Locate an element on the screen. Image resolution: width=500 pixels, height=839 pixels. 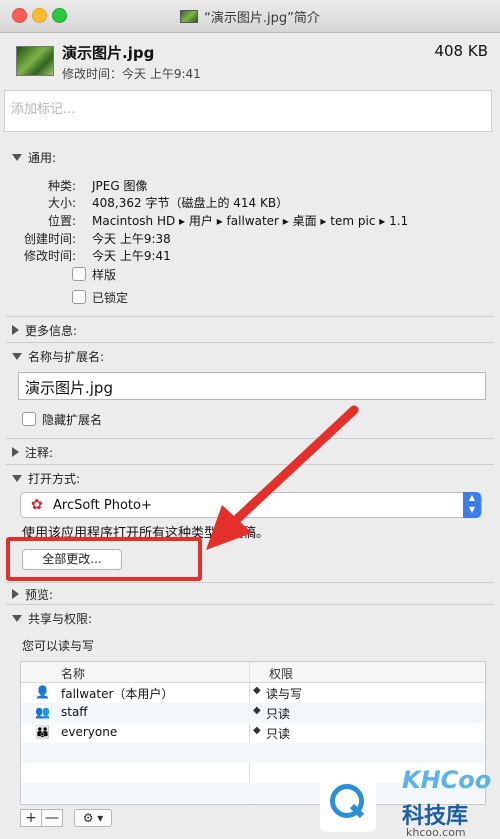
created-value: 今天 上午9:38 is located at coordinates (131, 239).